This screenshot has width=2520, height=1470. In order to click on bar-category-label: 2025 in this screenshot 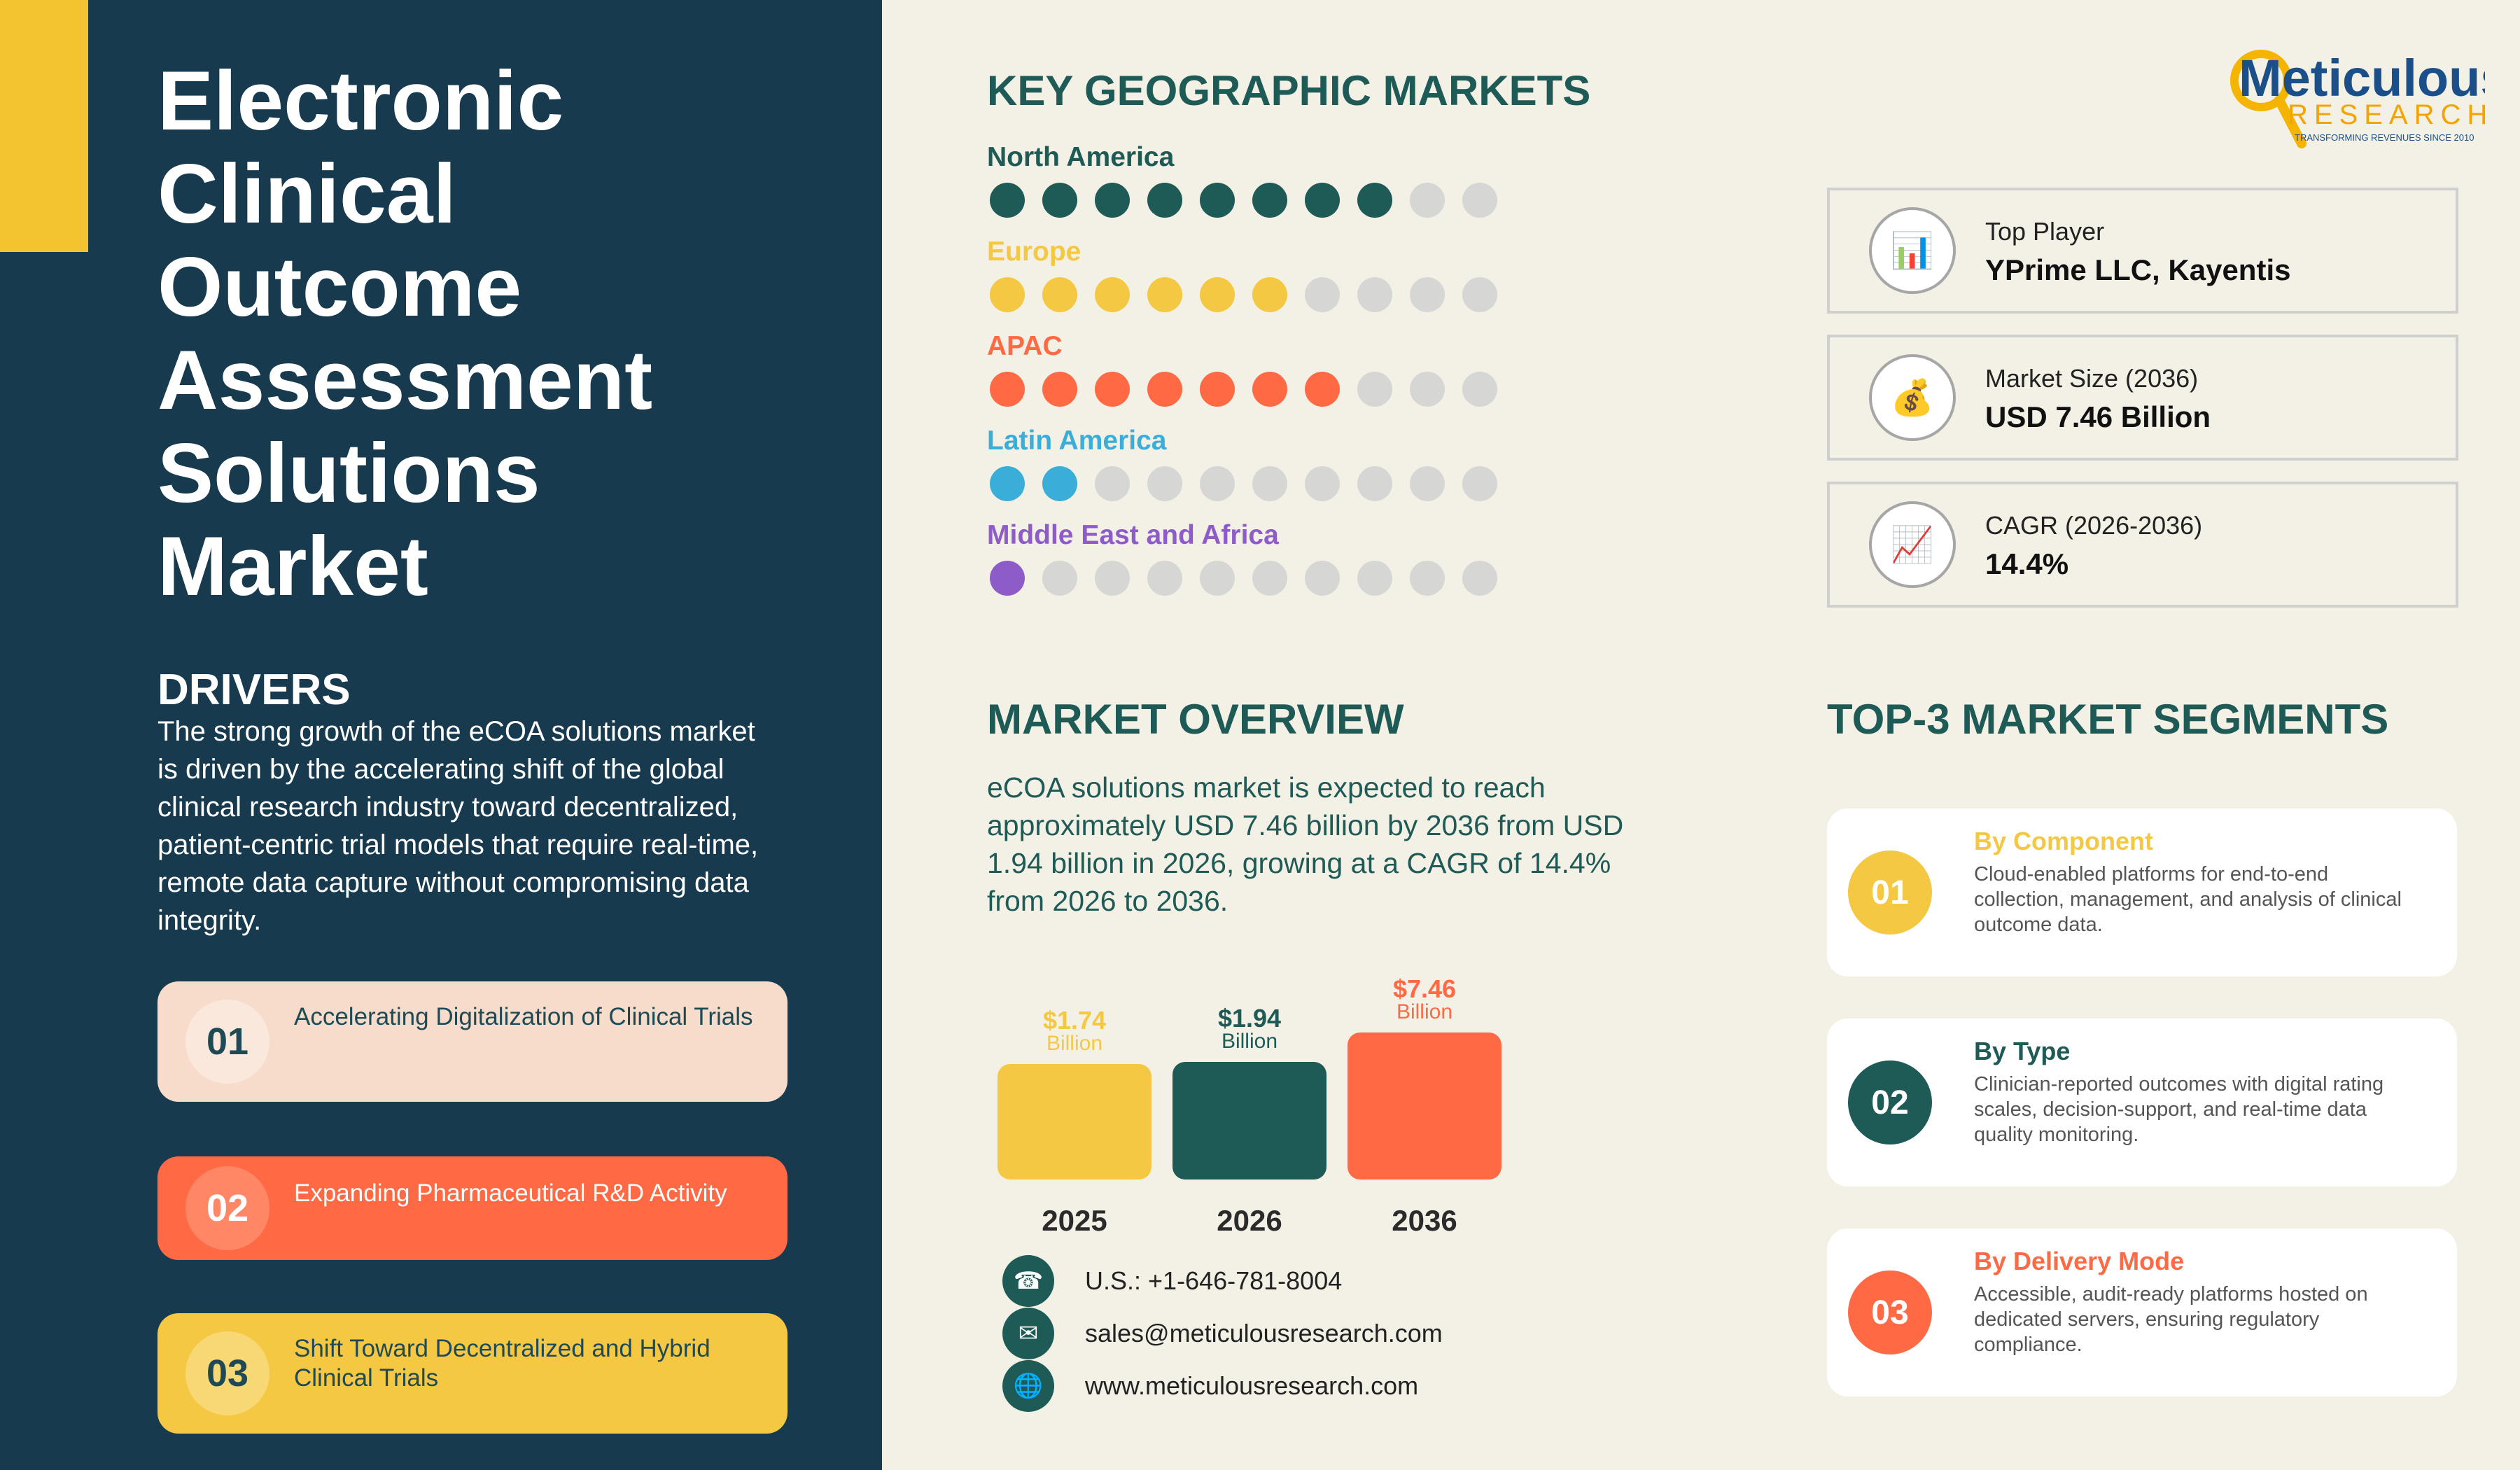, I will do `click(1074, 1220)`.